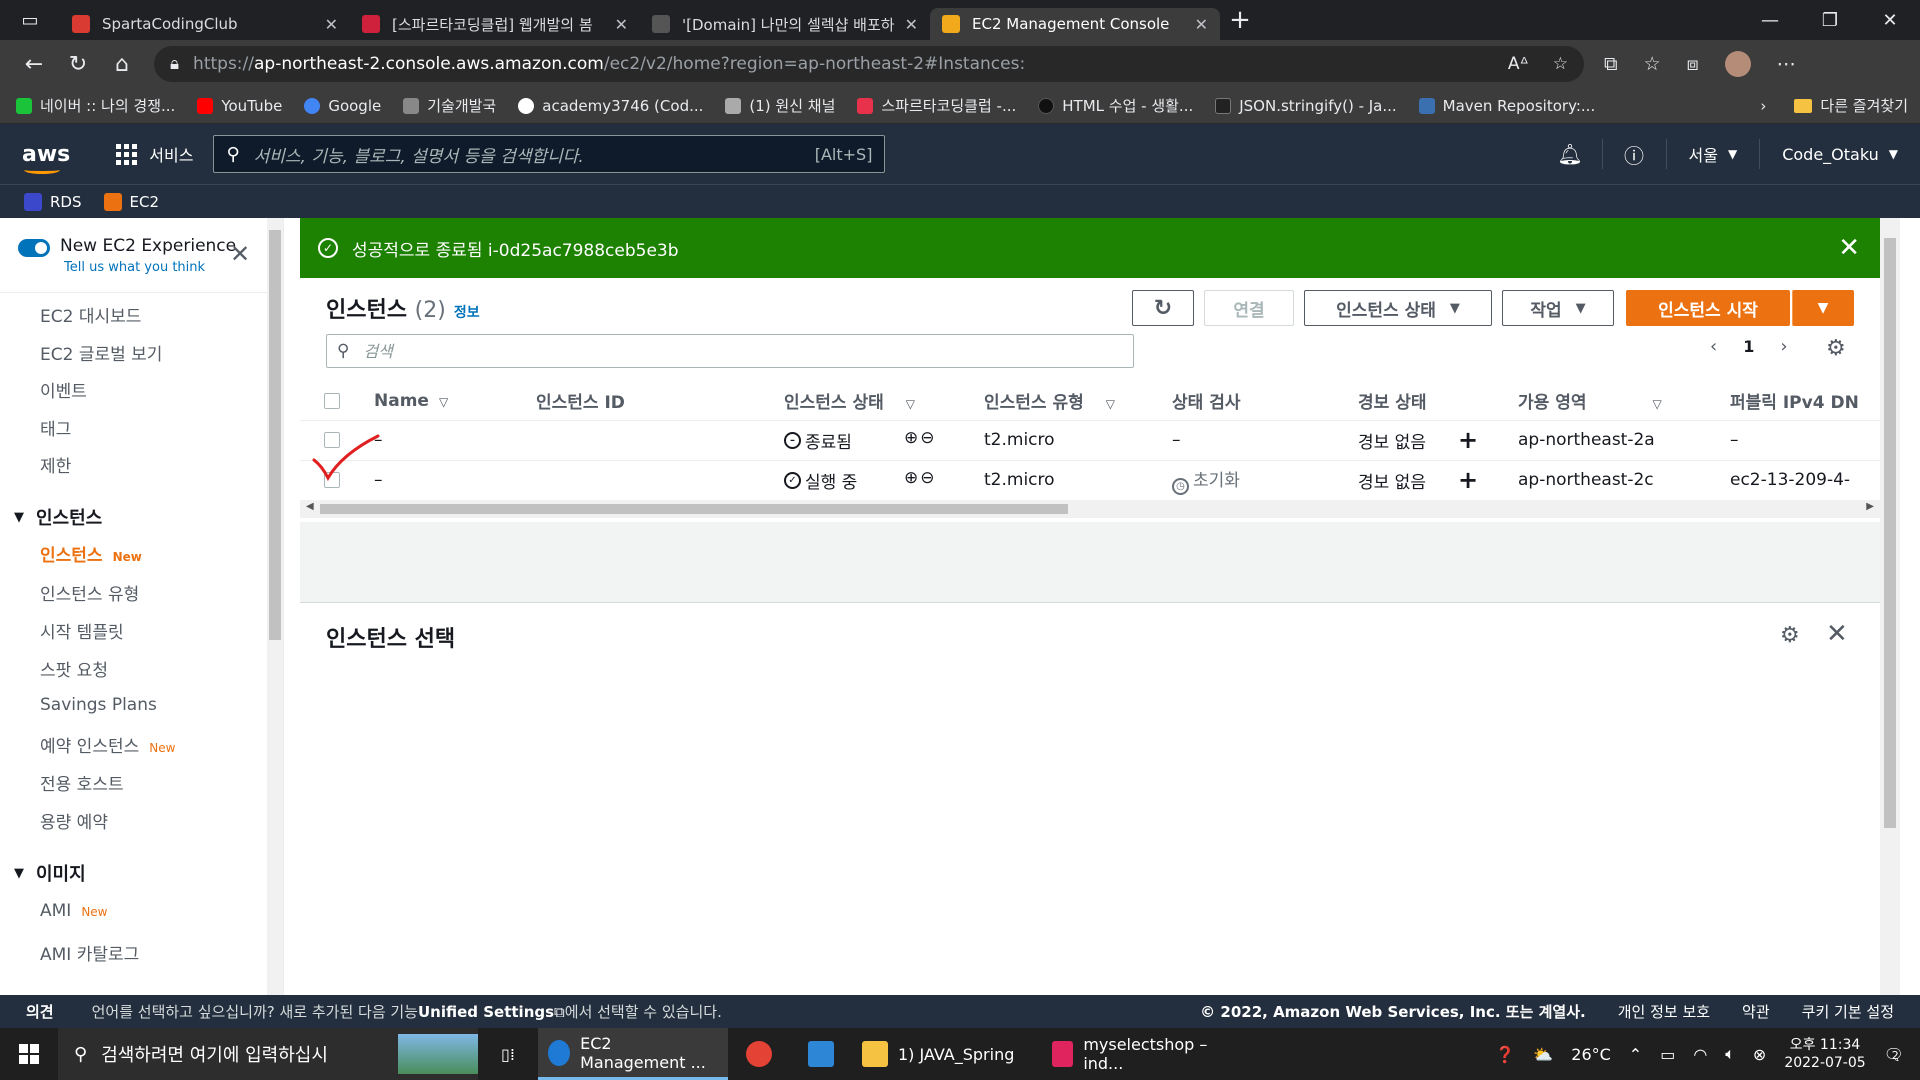 The width and height of the screenshot is (1920, 1080). I want to click on sidebar-item-limits: 제한, so click(55, 464).